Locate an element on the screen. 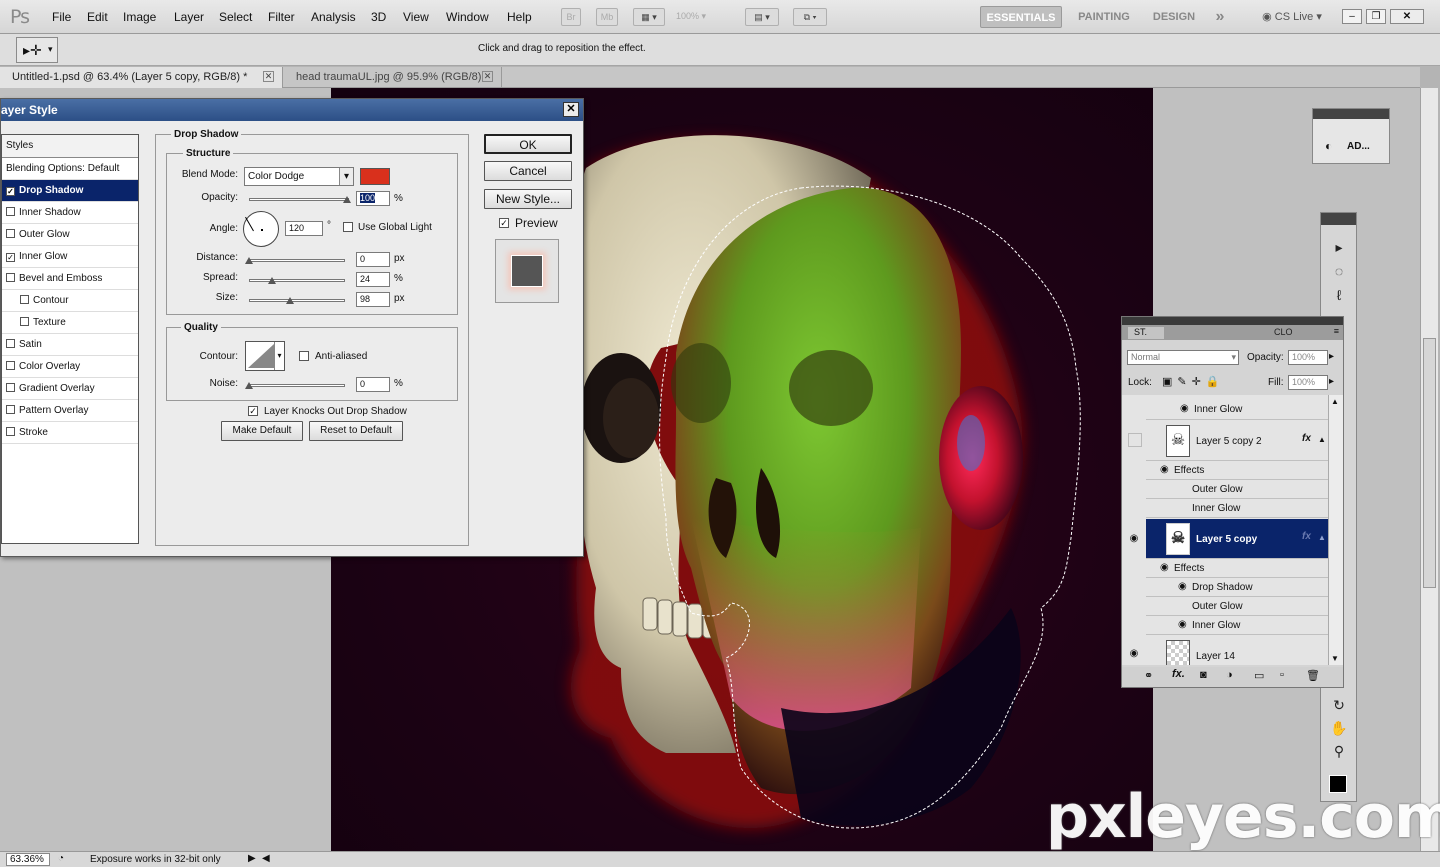 The width and height of the screenshot is (1440, 867). knocks-out-checkbox: ✓ is located at coordinates (253, 411).